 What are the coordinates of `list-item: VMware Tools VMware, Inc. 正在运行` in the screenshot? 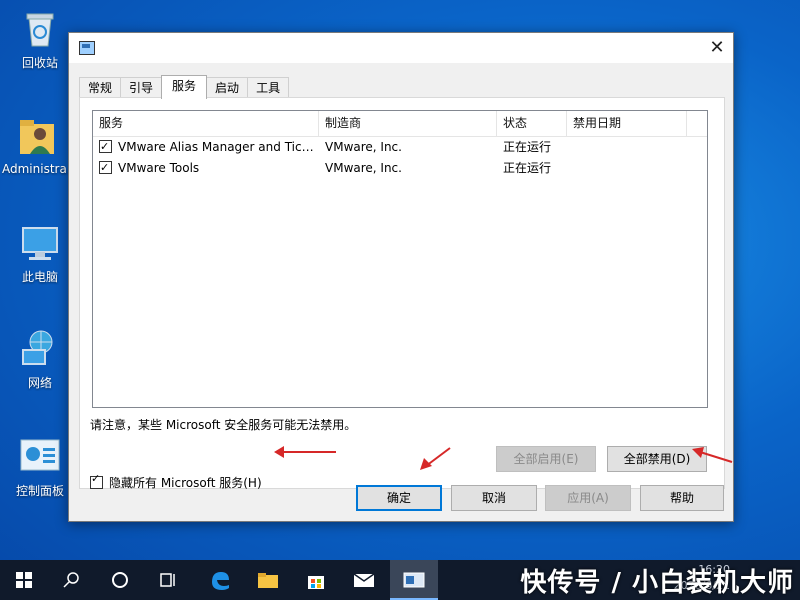 It's located at (400, 168).